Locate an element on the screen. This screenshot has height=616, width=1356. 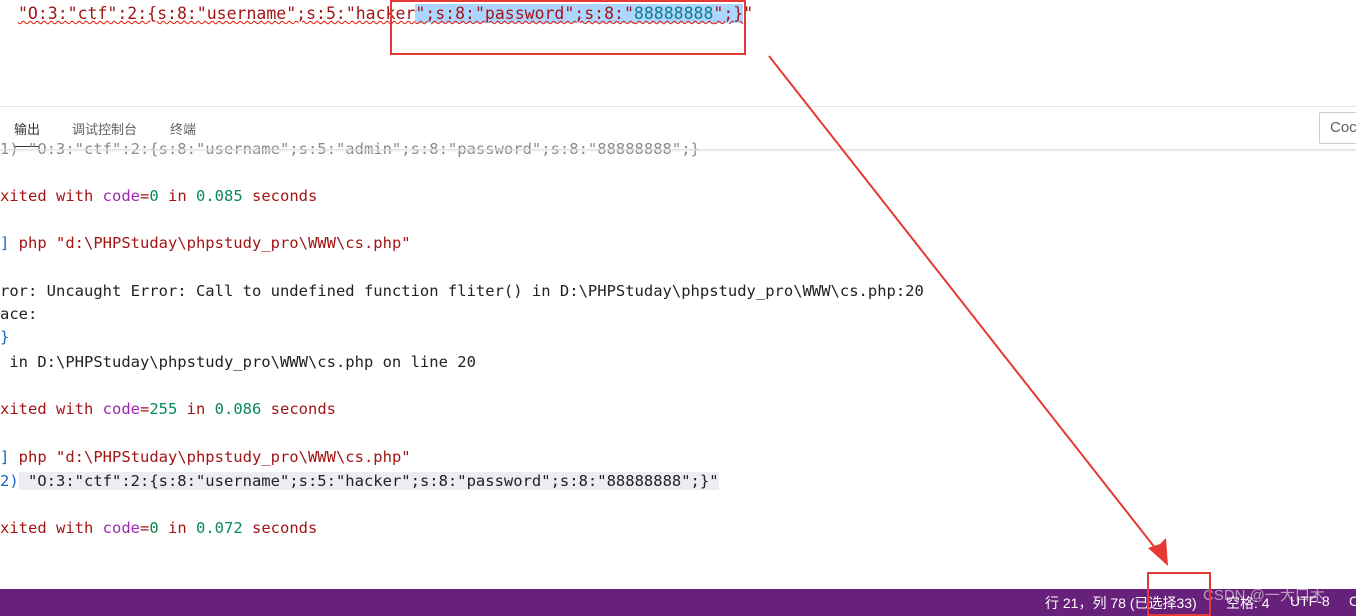
log-exit-3: xited with code=0 in 0.072 seconds is located at coordinates (159, 528).